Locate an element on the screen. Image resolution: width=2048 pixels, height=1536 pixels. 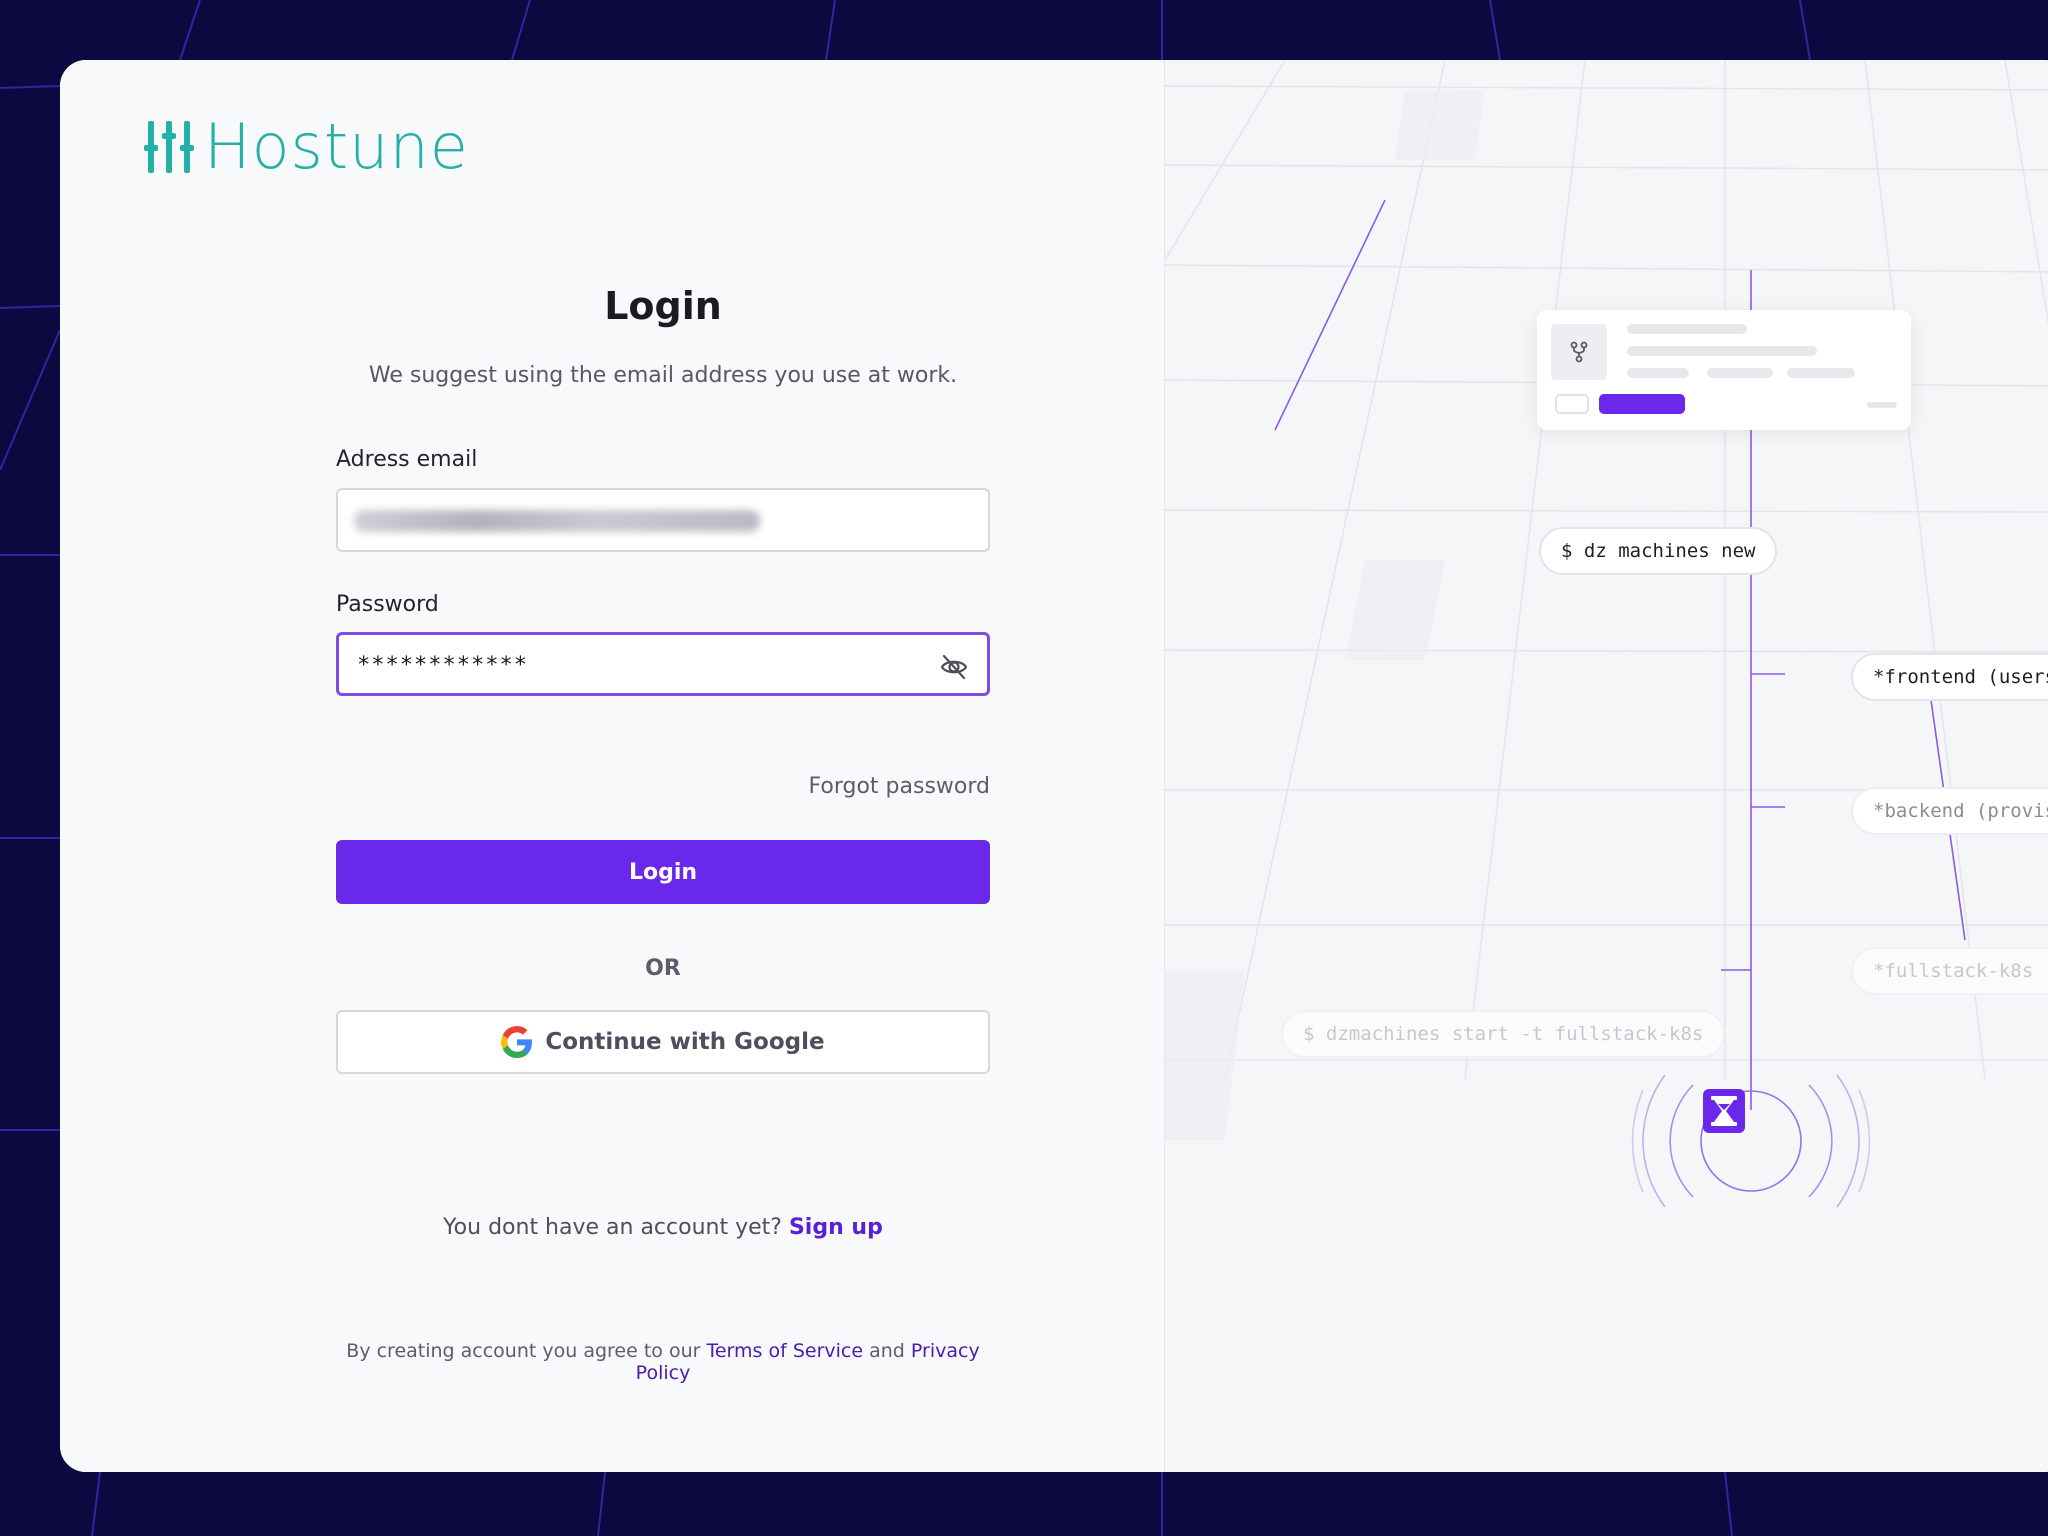
sign-up-link: Sign up is located at coordinates (836, 1227).